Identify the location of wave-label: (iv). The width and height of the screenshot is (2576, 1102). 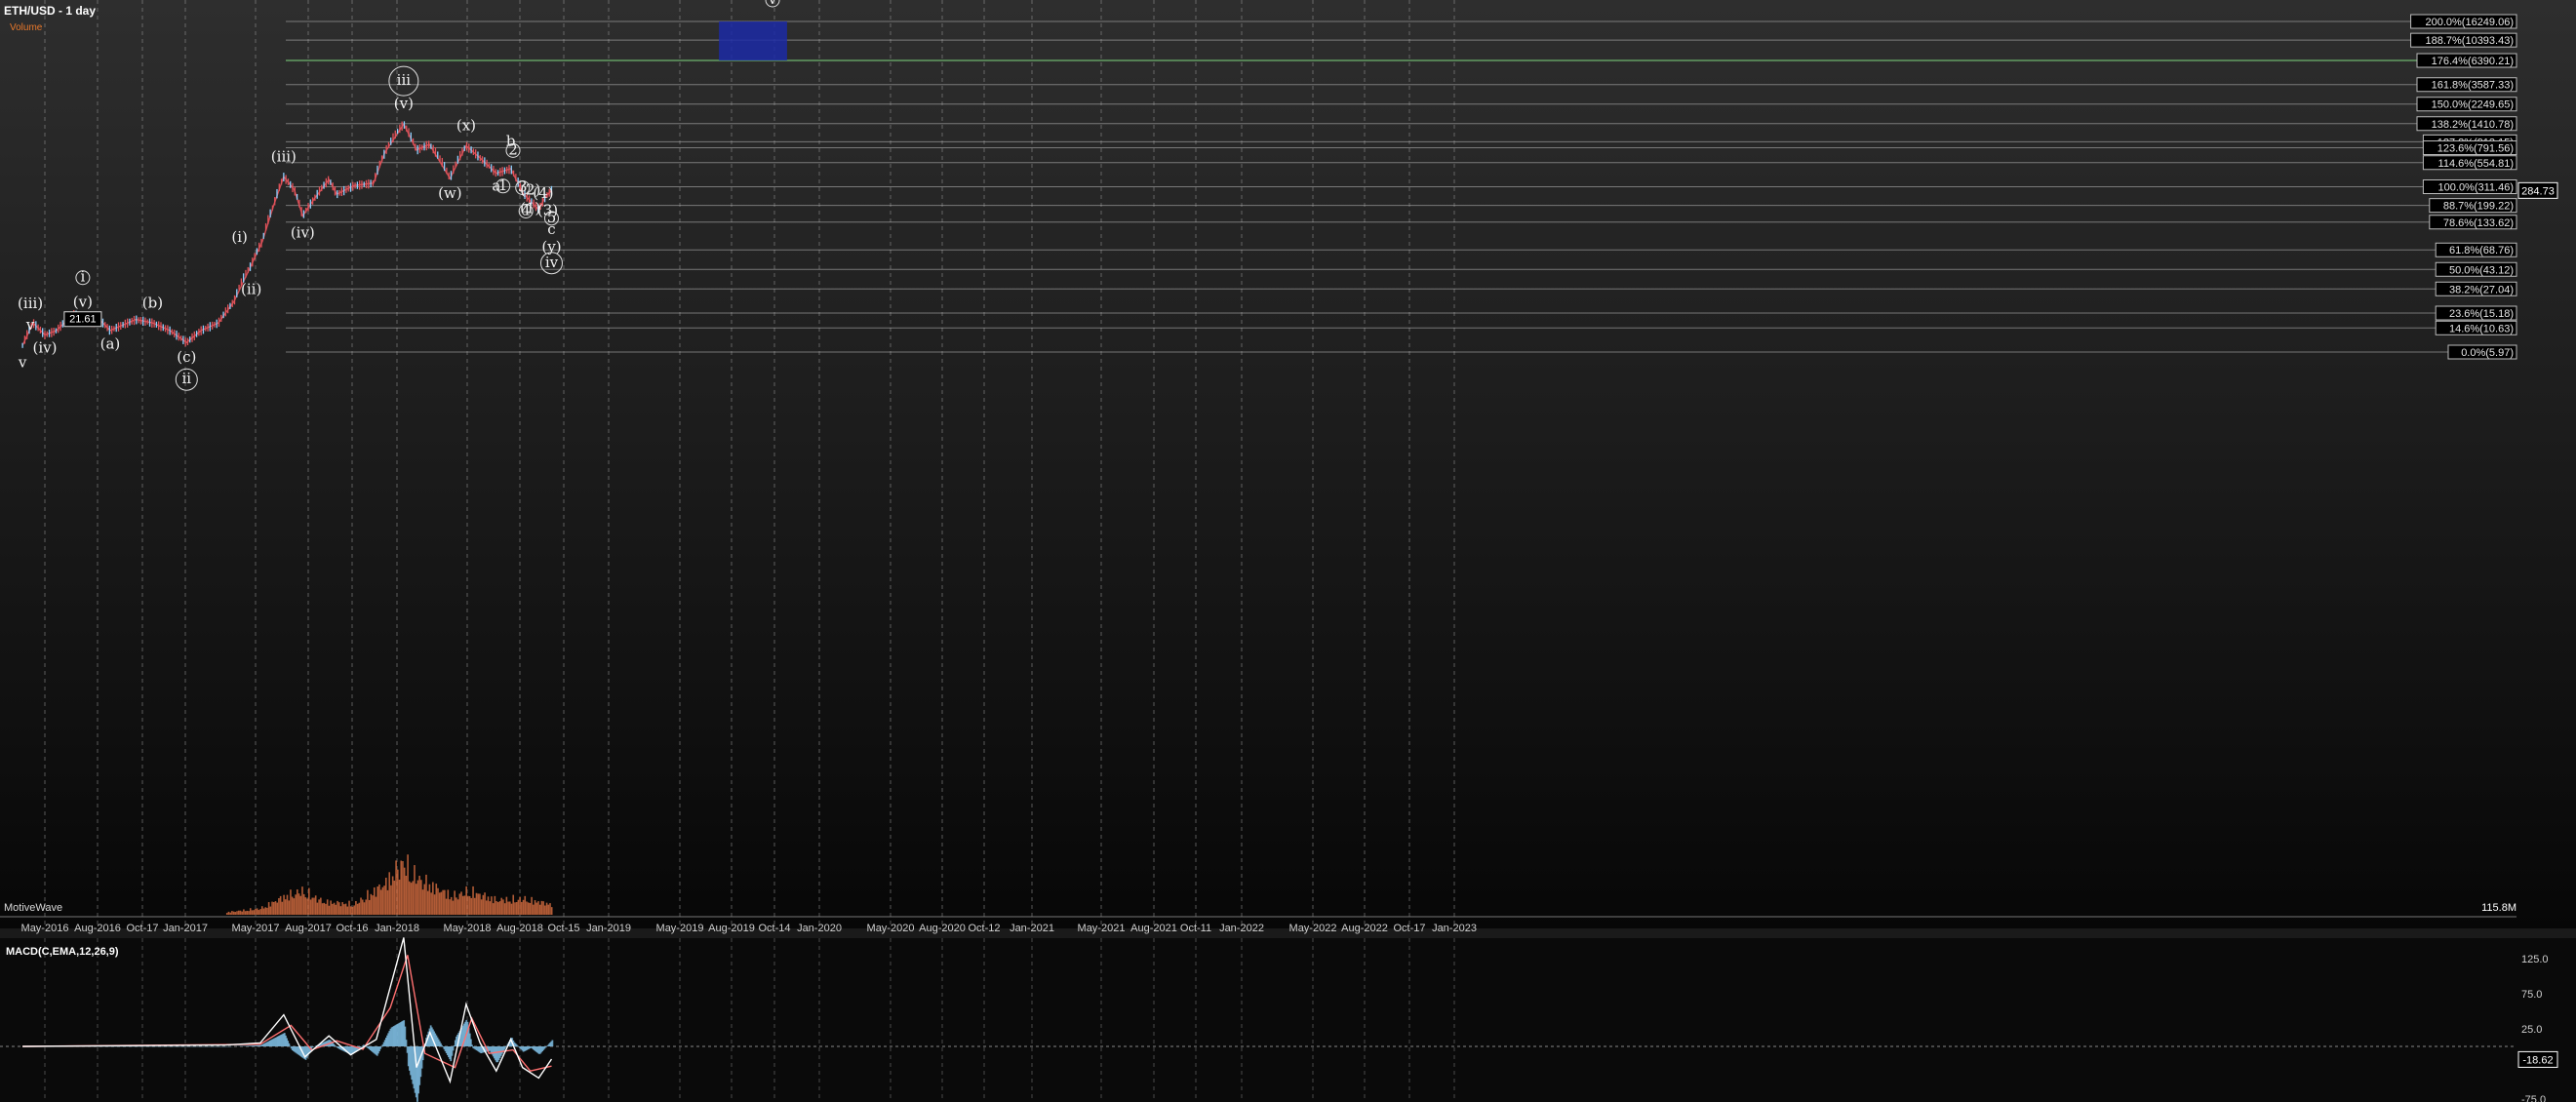
(303, 232).